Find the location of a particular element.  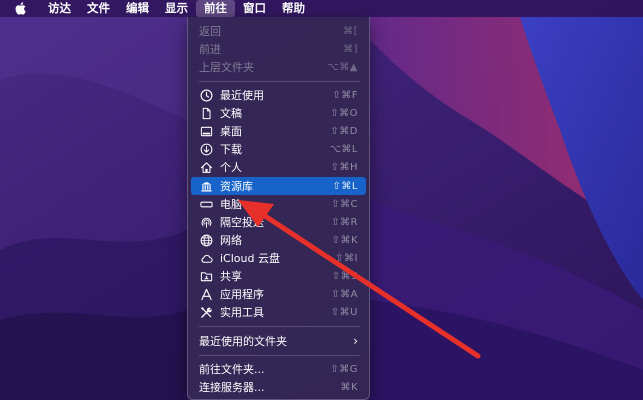

menu-item-shortcut: ⇧⌘L is located at coordinates (345, 186).